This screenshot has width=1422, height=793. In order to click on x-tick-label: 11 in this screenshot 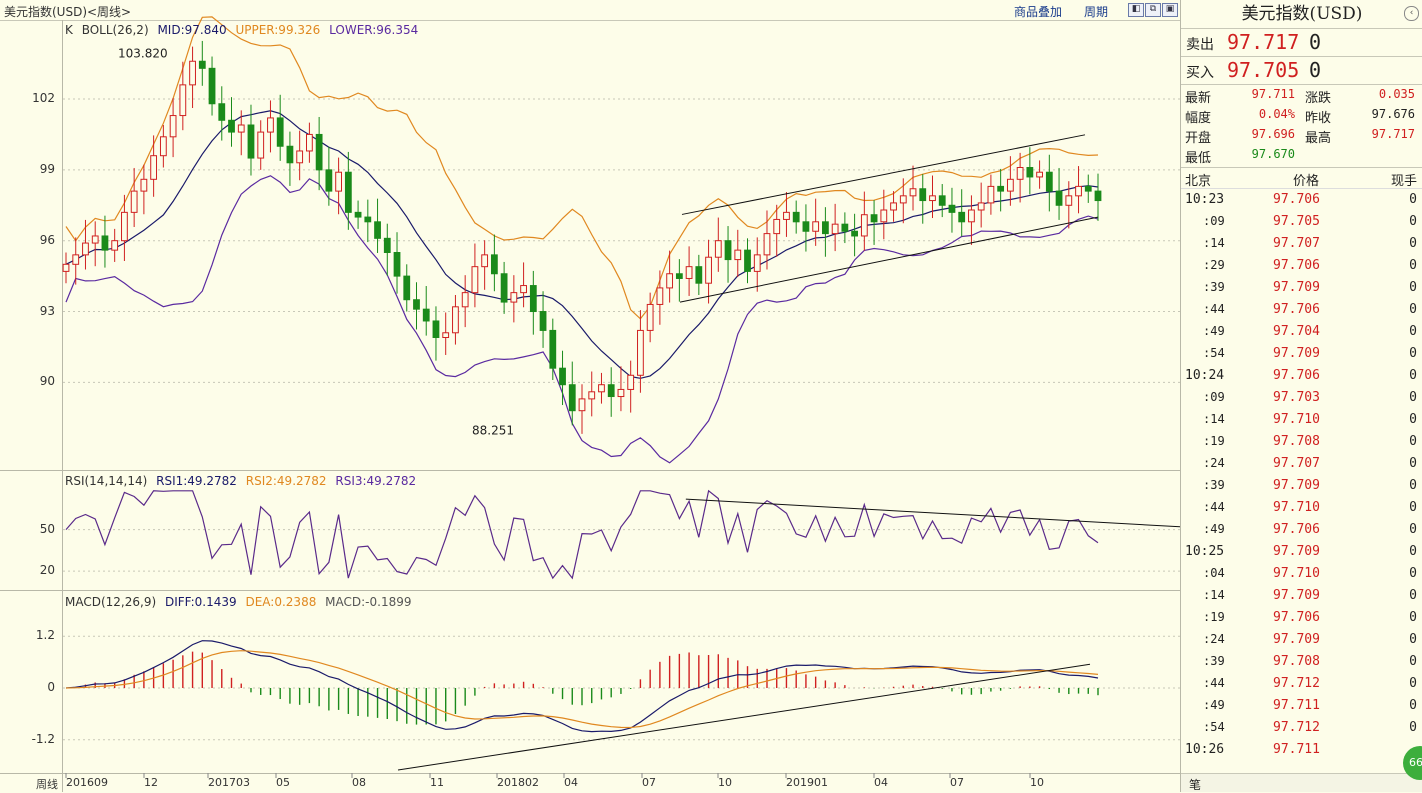, I will do `click(437, 782)`.